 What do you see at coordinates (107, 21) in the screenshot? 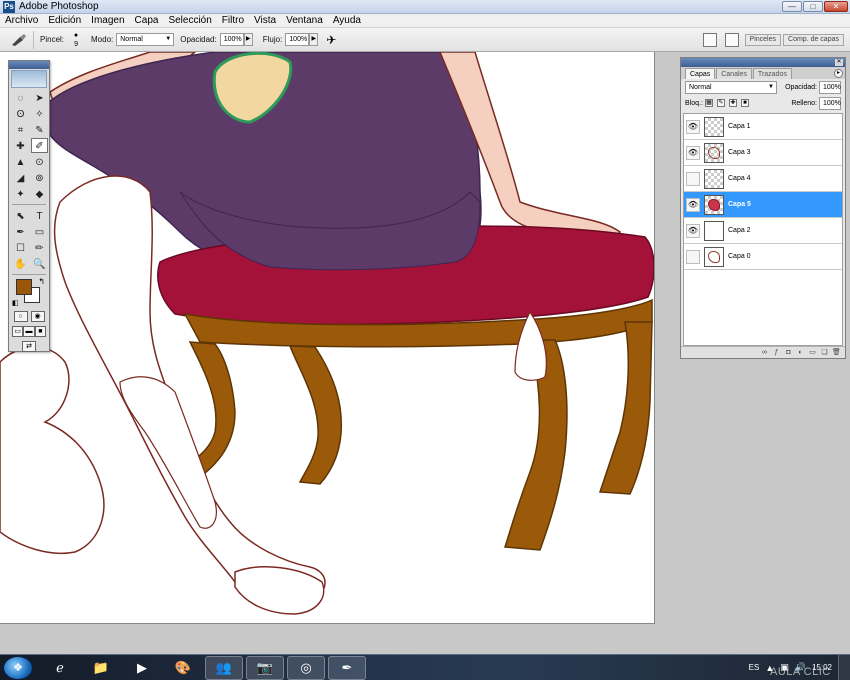
I see `menu-imagen: Imagen` at bounding box center [107, 21].